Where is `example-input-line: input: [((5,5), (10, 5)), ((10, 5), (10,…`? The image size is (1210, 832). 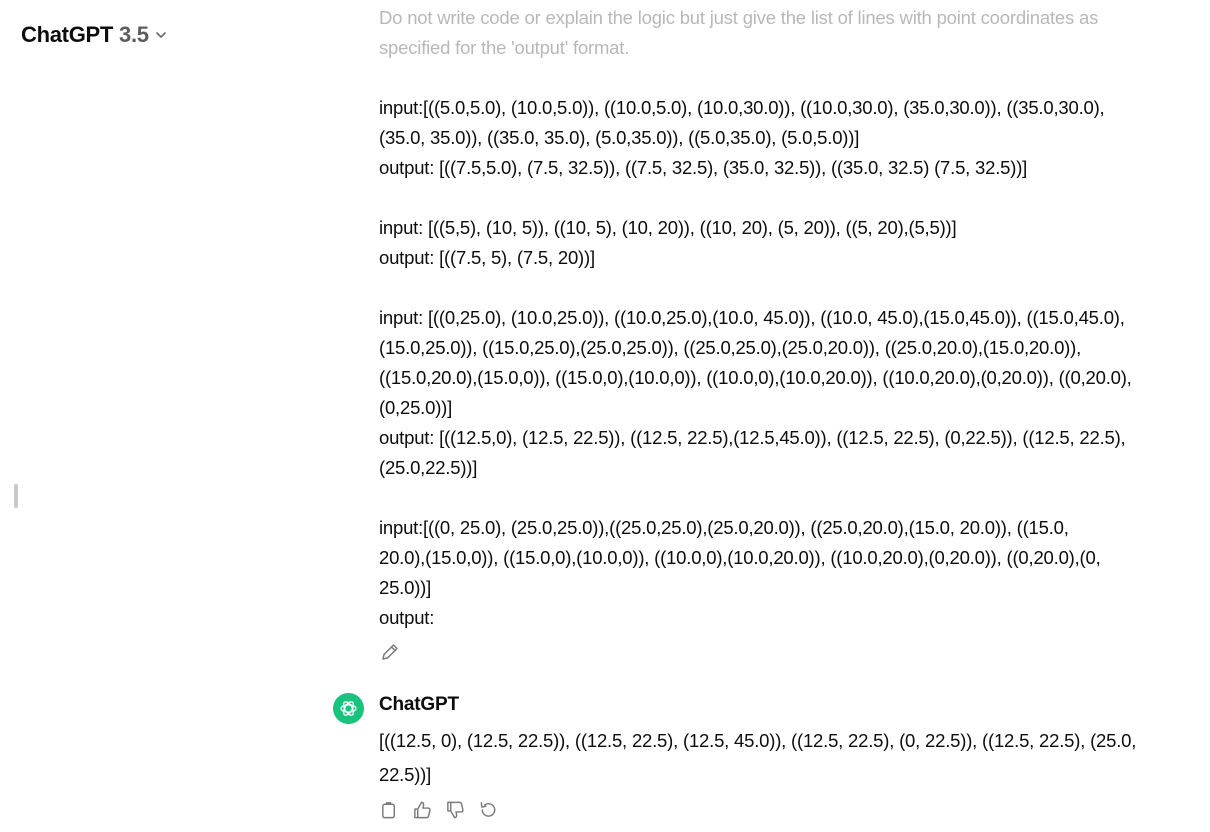
example-input-line: input: [((5,5), (10, 5)), ((10, 5), (10,… is located at coordinates (668, 227).